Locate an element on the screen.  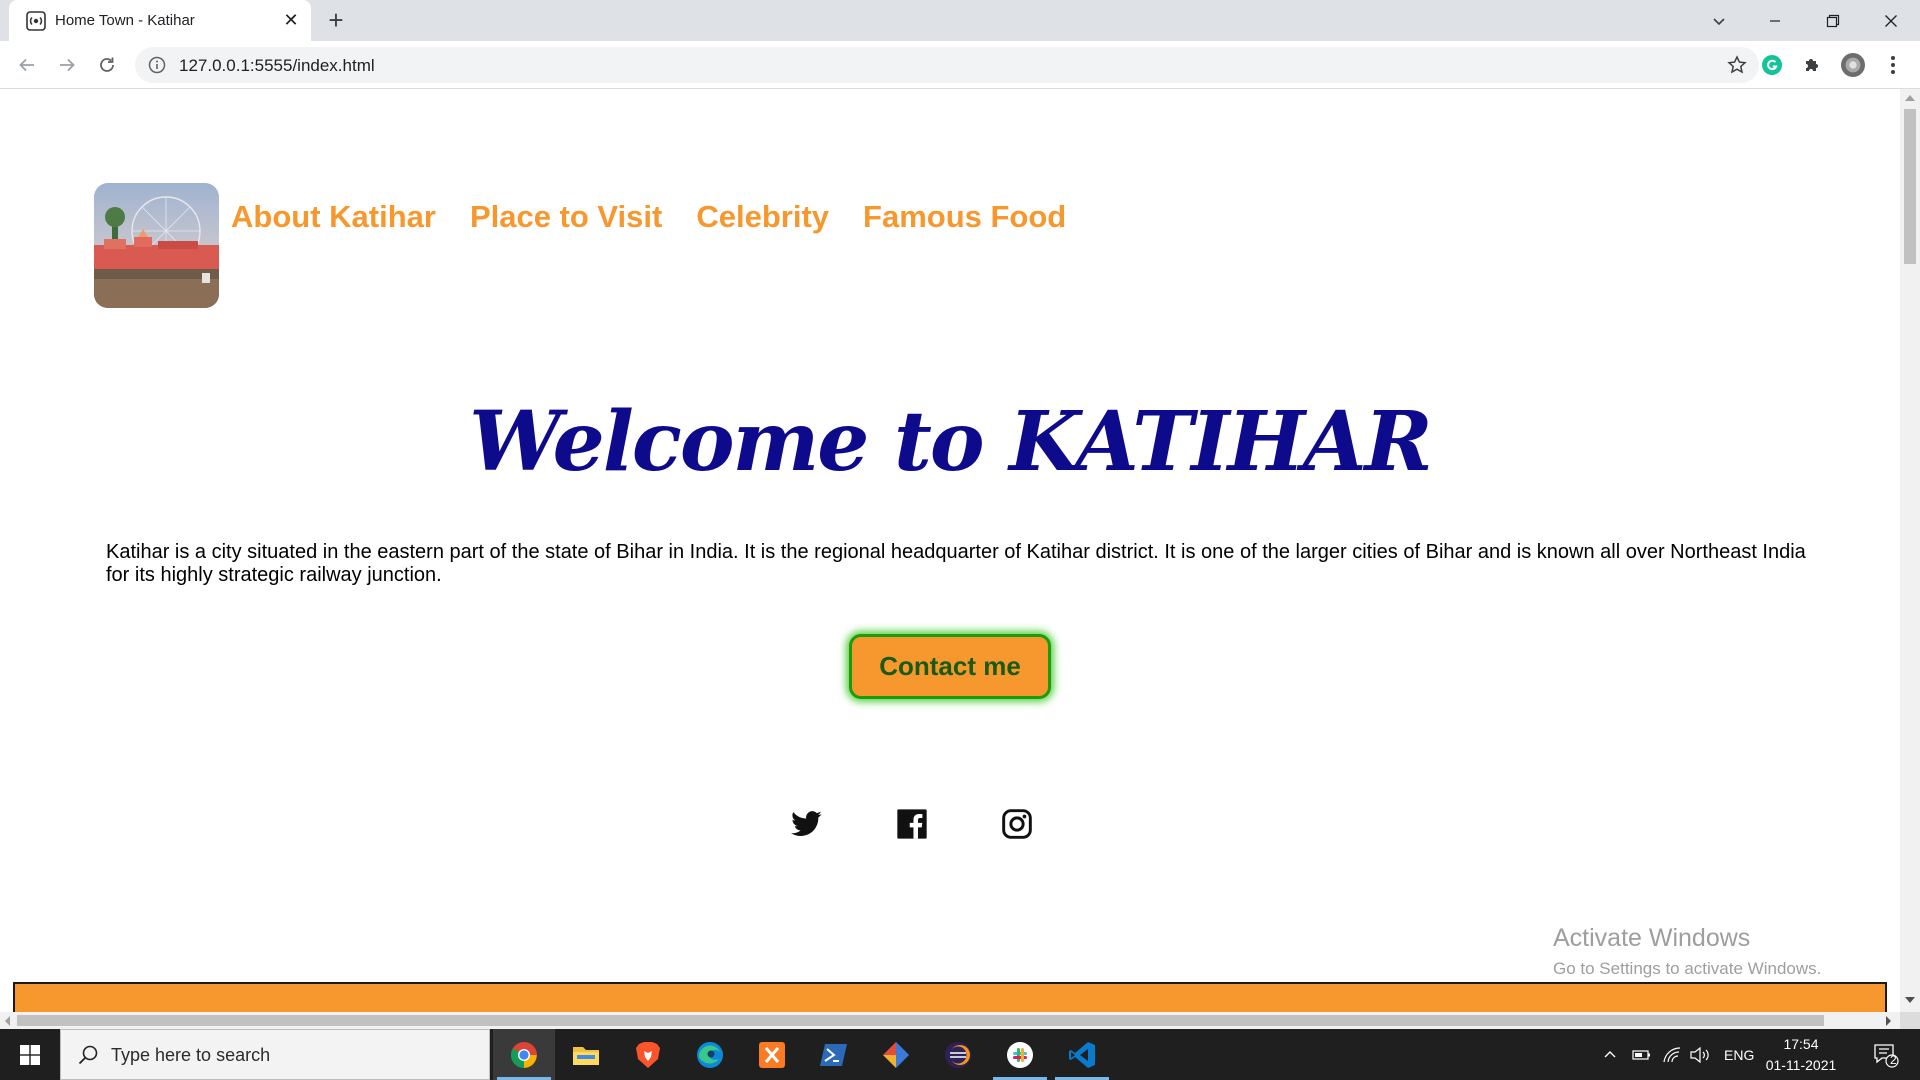
grammarly-extension is located at coordinates (1772, 65).